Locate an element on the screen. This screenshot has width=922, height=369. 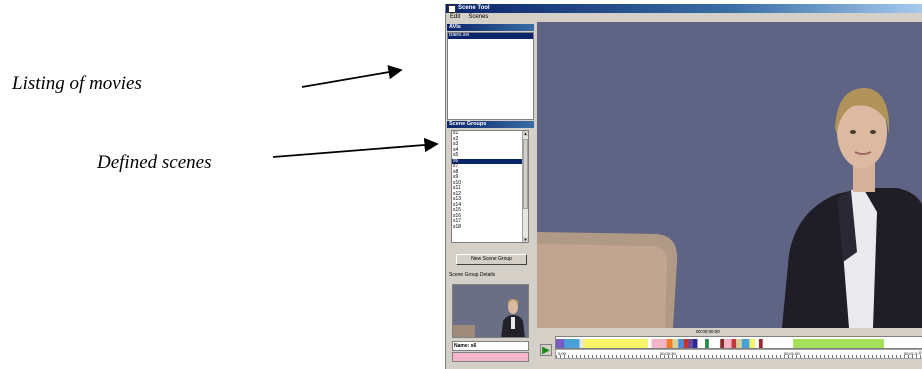
window-title: Scene Tool is located at coordinates (474, 8).